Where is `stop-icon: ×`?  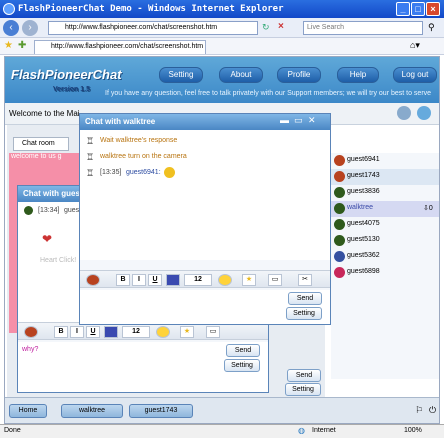 stop-icon: × is located at coordinates (281, 26).